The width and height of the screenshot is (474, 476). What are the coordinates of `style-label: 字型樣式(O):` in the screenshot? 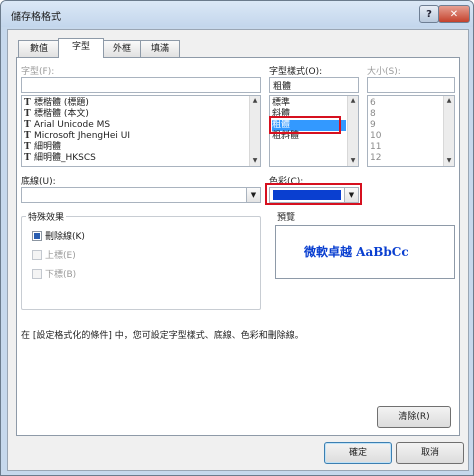 It's located at (296, 72).